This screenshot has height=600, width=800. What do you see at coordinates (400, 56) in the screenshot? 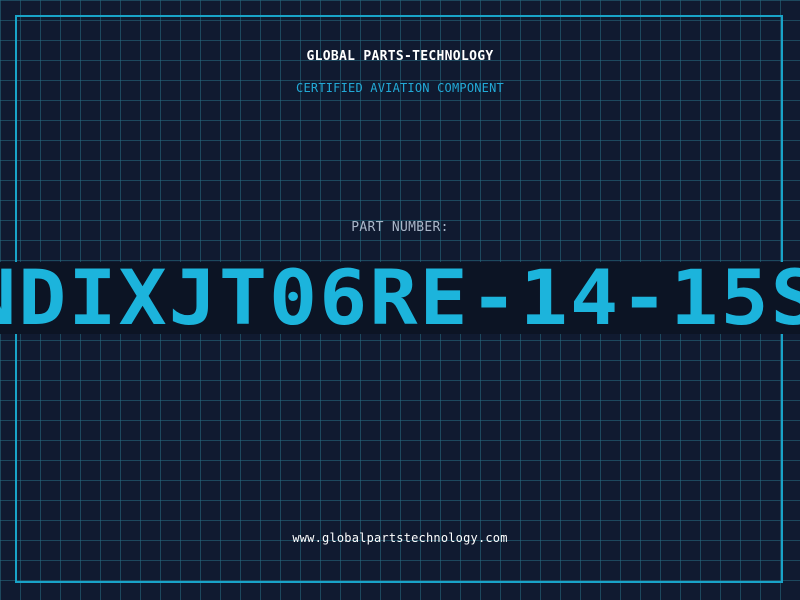
I see `company-name: GLOBAL PARTS-TECHNOLOGY` at bounding box center [400, 56].